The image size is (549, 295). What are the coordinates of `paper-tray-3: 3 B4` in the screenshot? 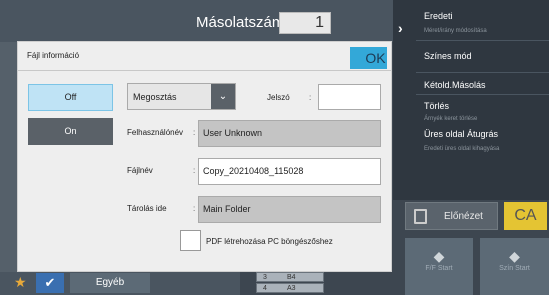 It's located at (290, 277).